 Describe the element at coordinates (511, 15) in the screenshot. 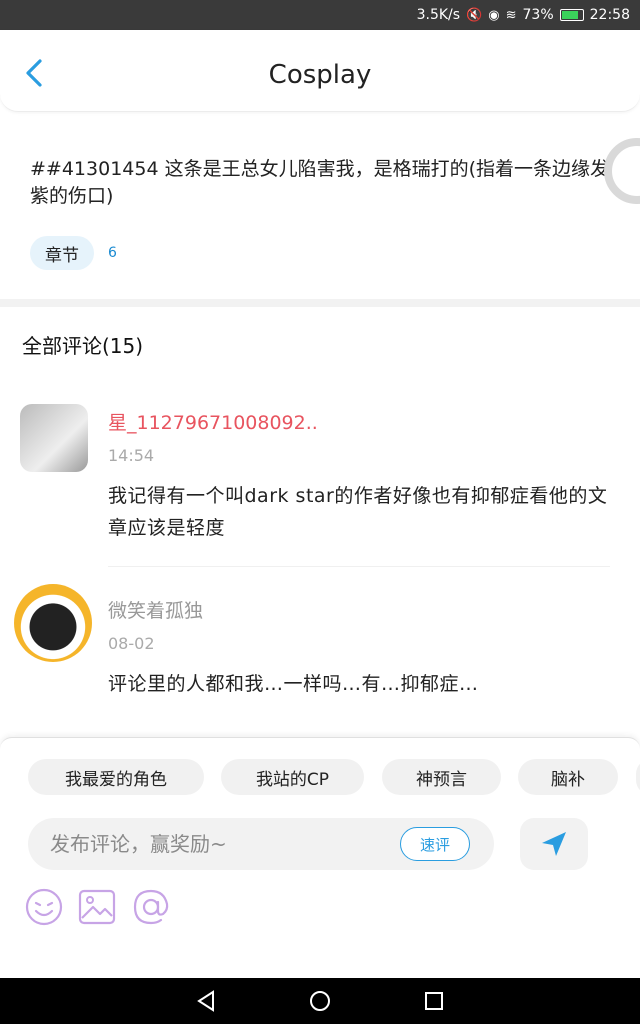

I see `wifi-icon: ≋` at that location.